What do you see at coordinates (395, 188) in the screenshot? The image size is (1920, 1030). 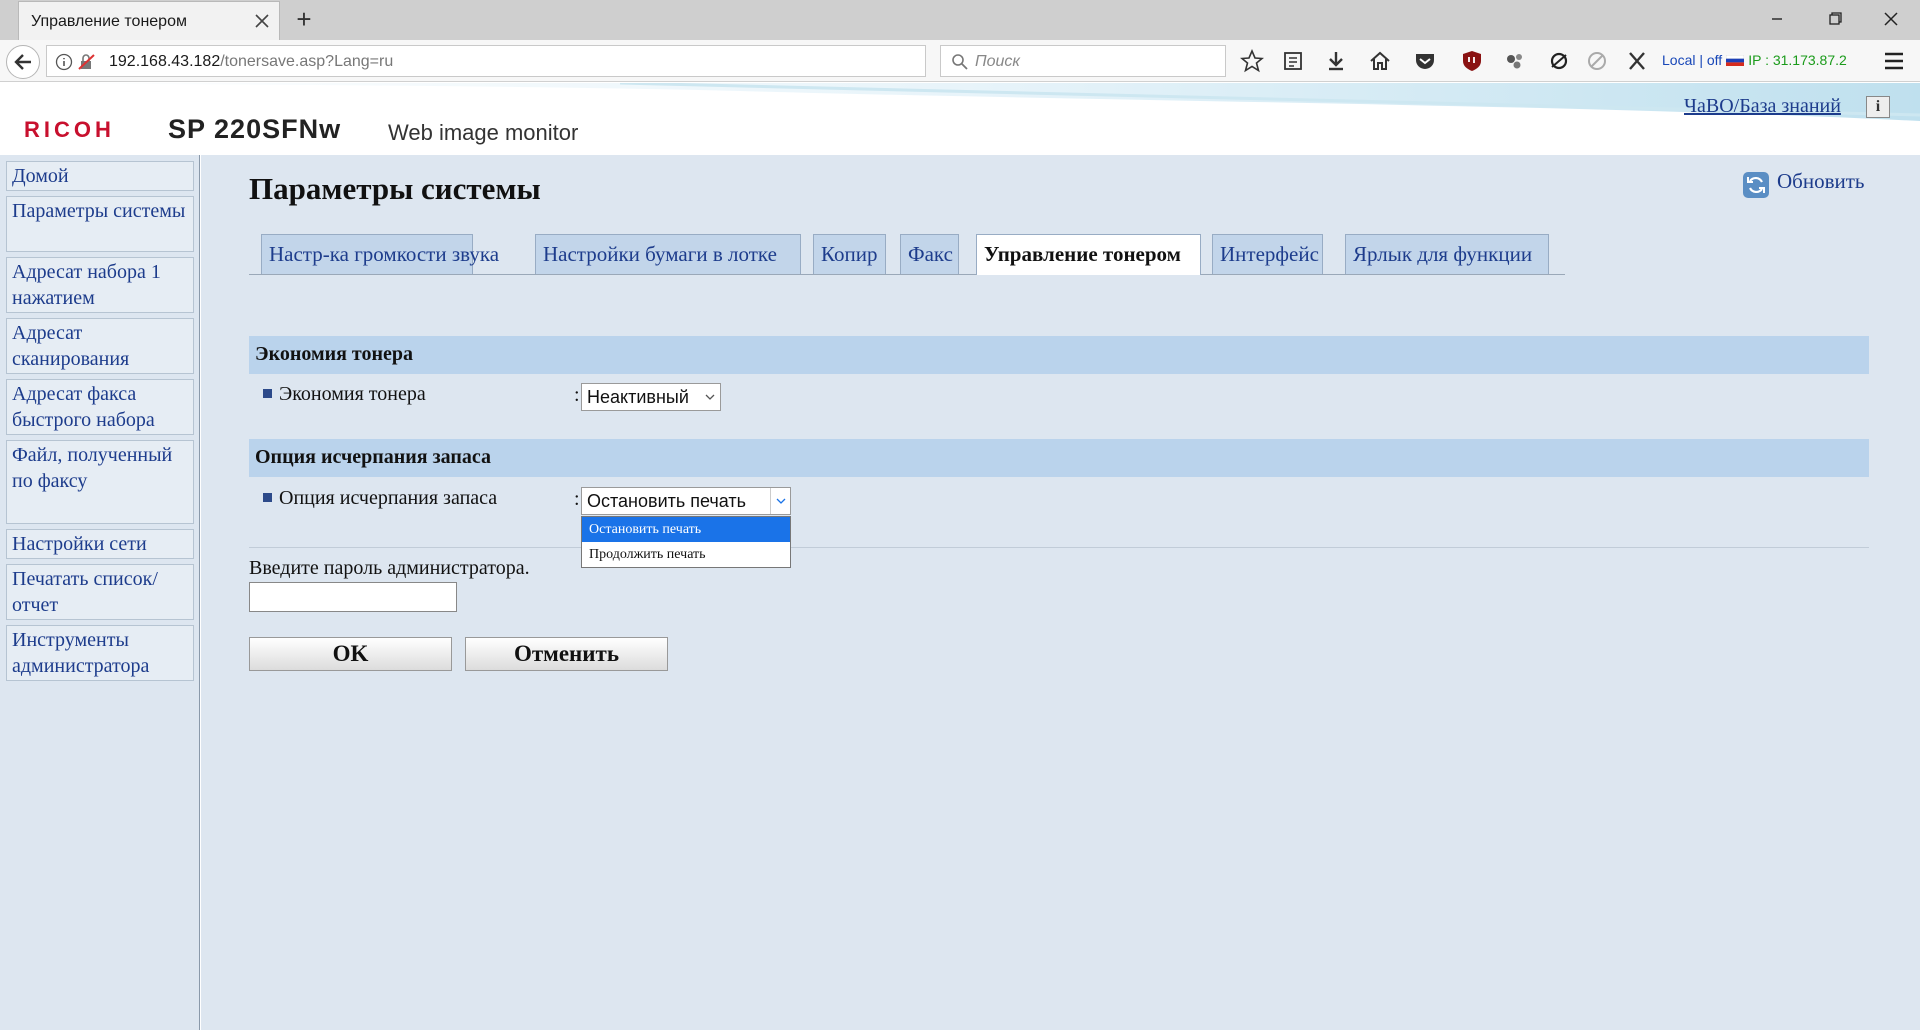 I see `page-title: Параметры системы` at bounding box center [395, 188].